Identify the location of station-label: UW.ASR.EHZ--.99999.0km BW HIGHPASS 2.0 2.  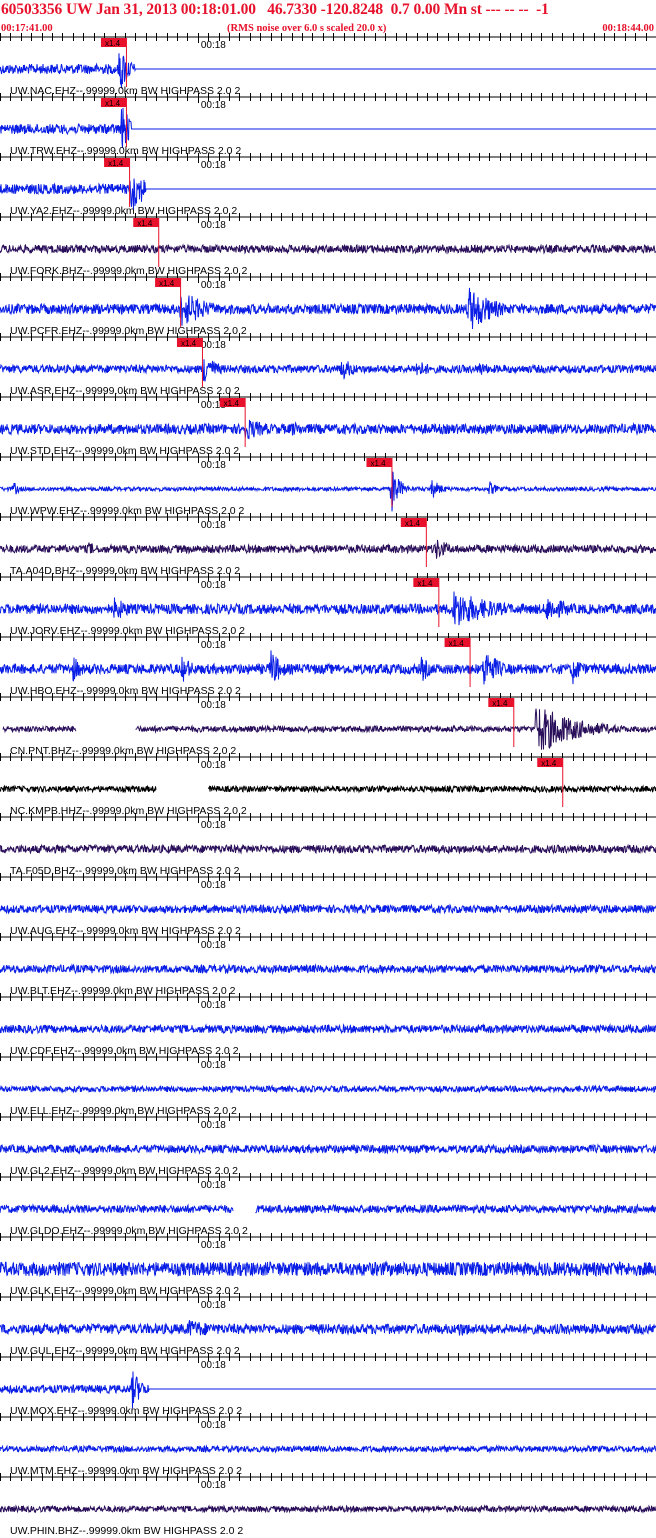
(125, 391).